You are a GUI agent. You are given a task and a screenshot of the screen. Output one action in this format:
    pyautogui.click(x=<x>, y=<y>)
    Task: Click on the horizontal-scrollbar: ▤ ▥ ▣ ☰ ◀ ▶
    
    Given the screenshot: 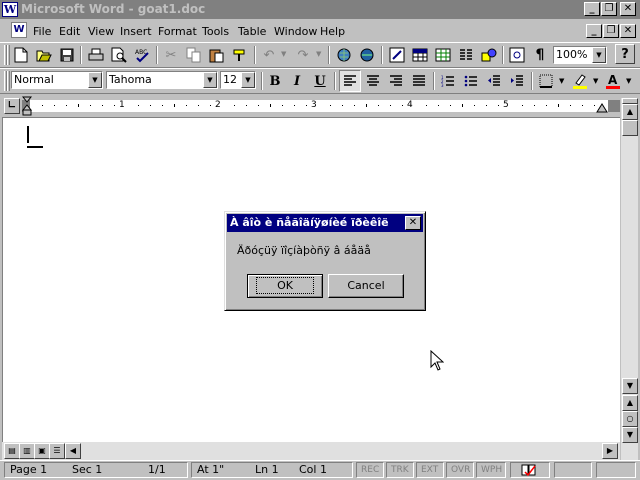 What is the action you would take?
    pyautogui.click(x=311, y=451)
    